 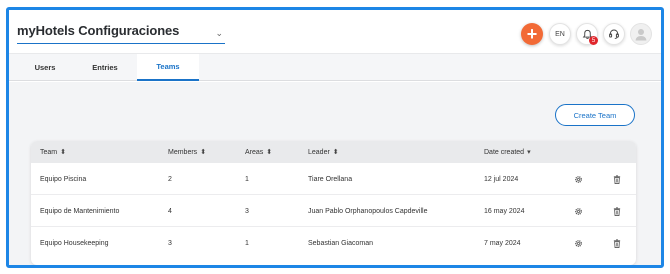 I want to click on add-button: +, so click(x=532, y=34).